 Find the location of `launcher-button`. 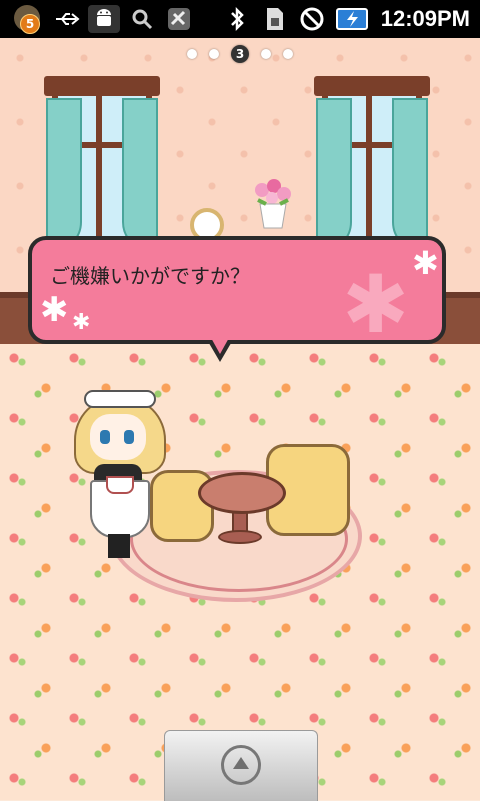

launcher-button is located at coordinates (241, 765).